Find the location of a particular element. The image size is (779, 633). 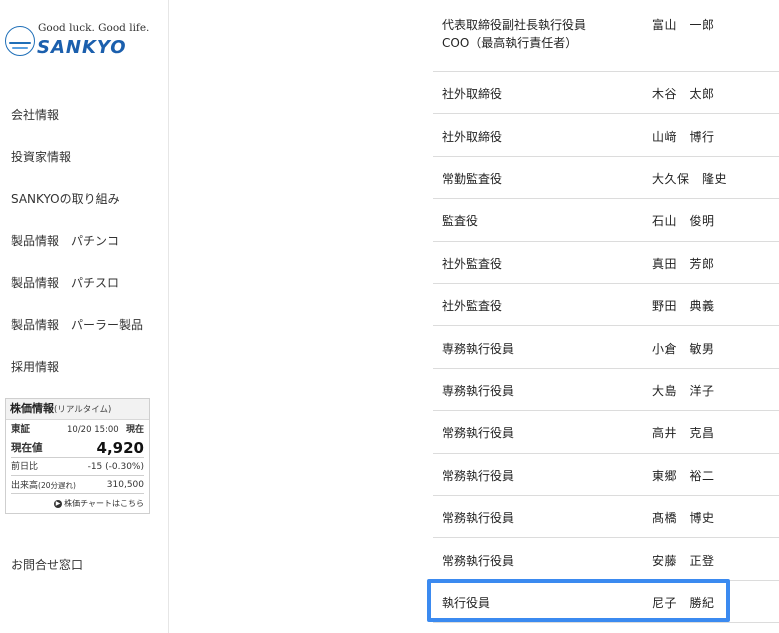

table-row: 代表取締役副社長執行役員 COO（最高執行責任者） 富山 一郎 is located at coordinates (606, 36).